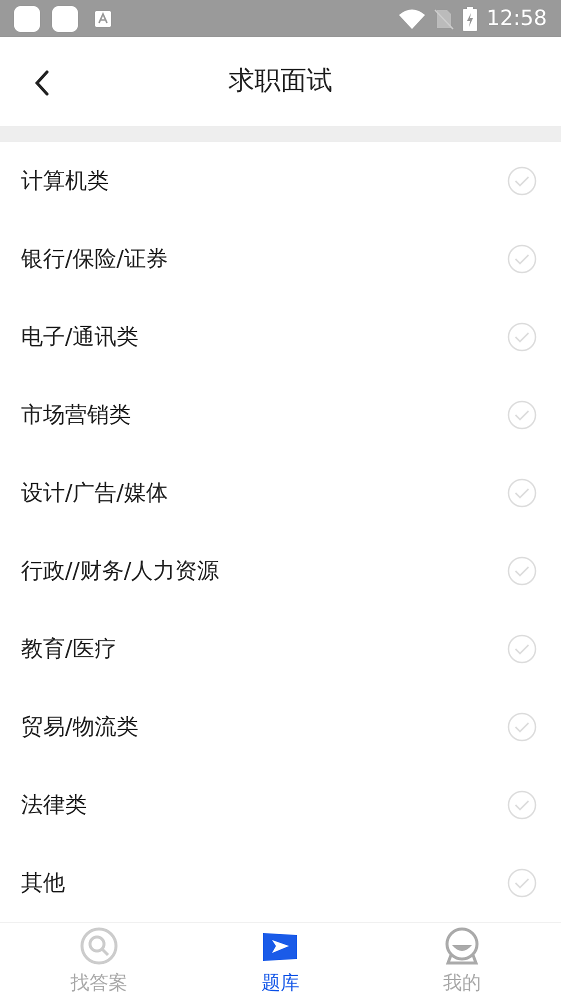  I want to click on page-title: 求职面试, so click(280, 81).